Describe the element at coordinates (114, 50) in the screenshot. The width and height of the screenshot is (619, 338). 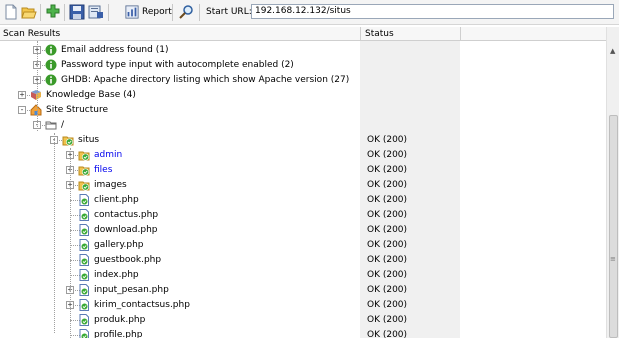
I see `tree-item-label: Email address found (1)` at that location.